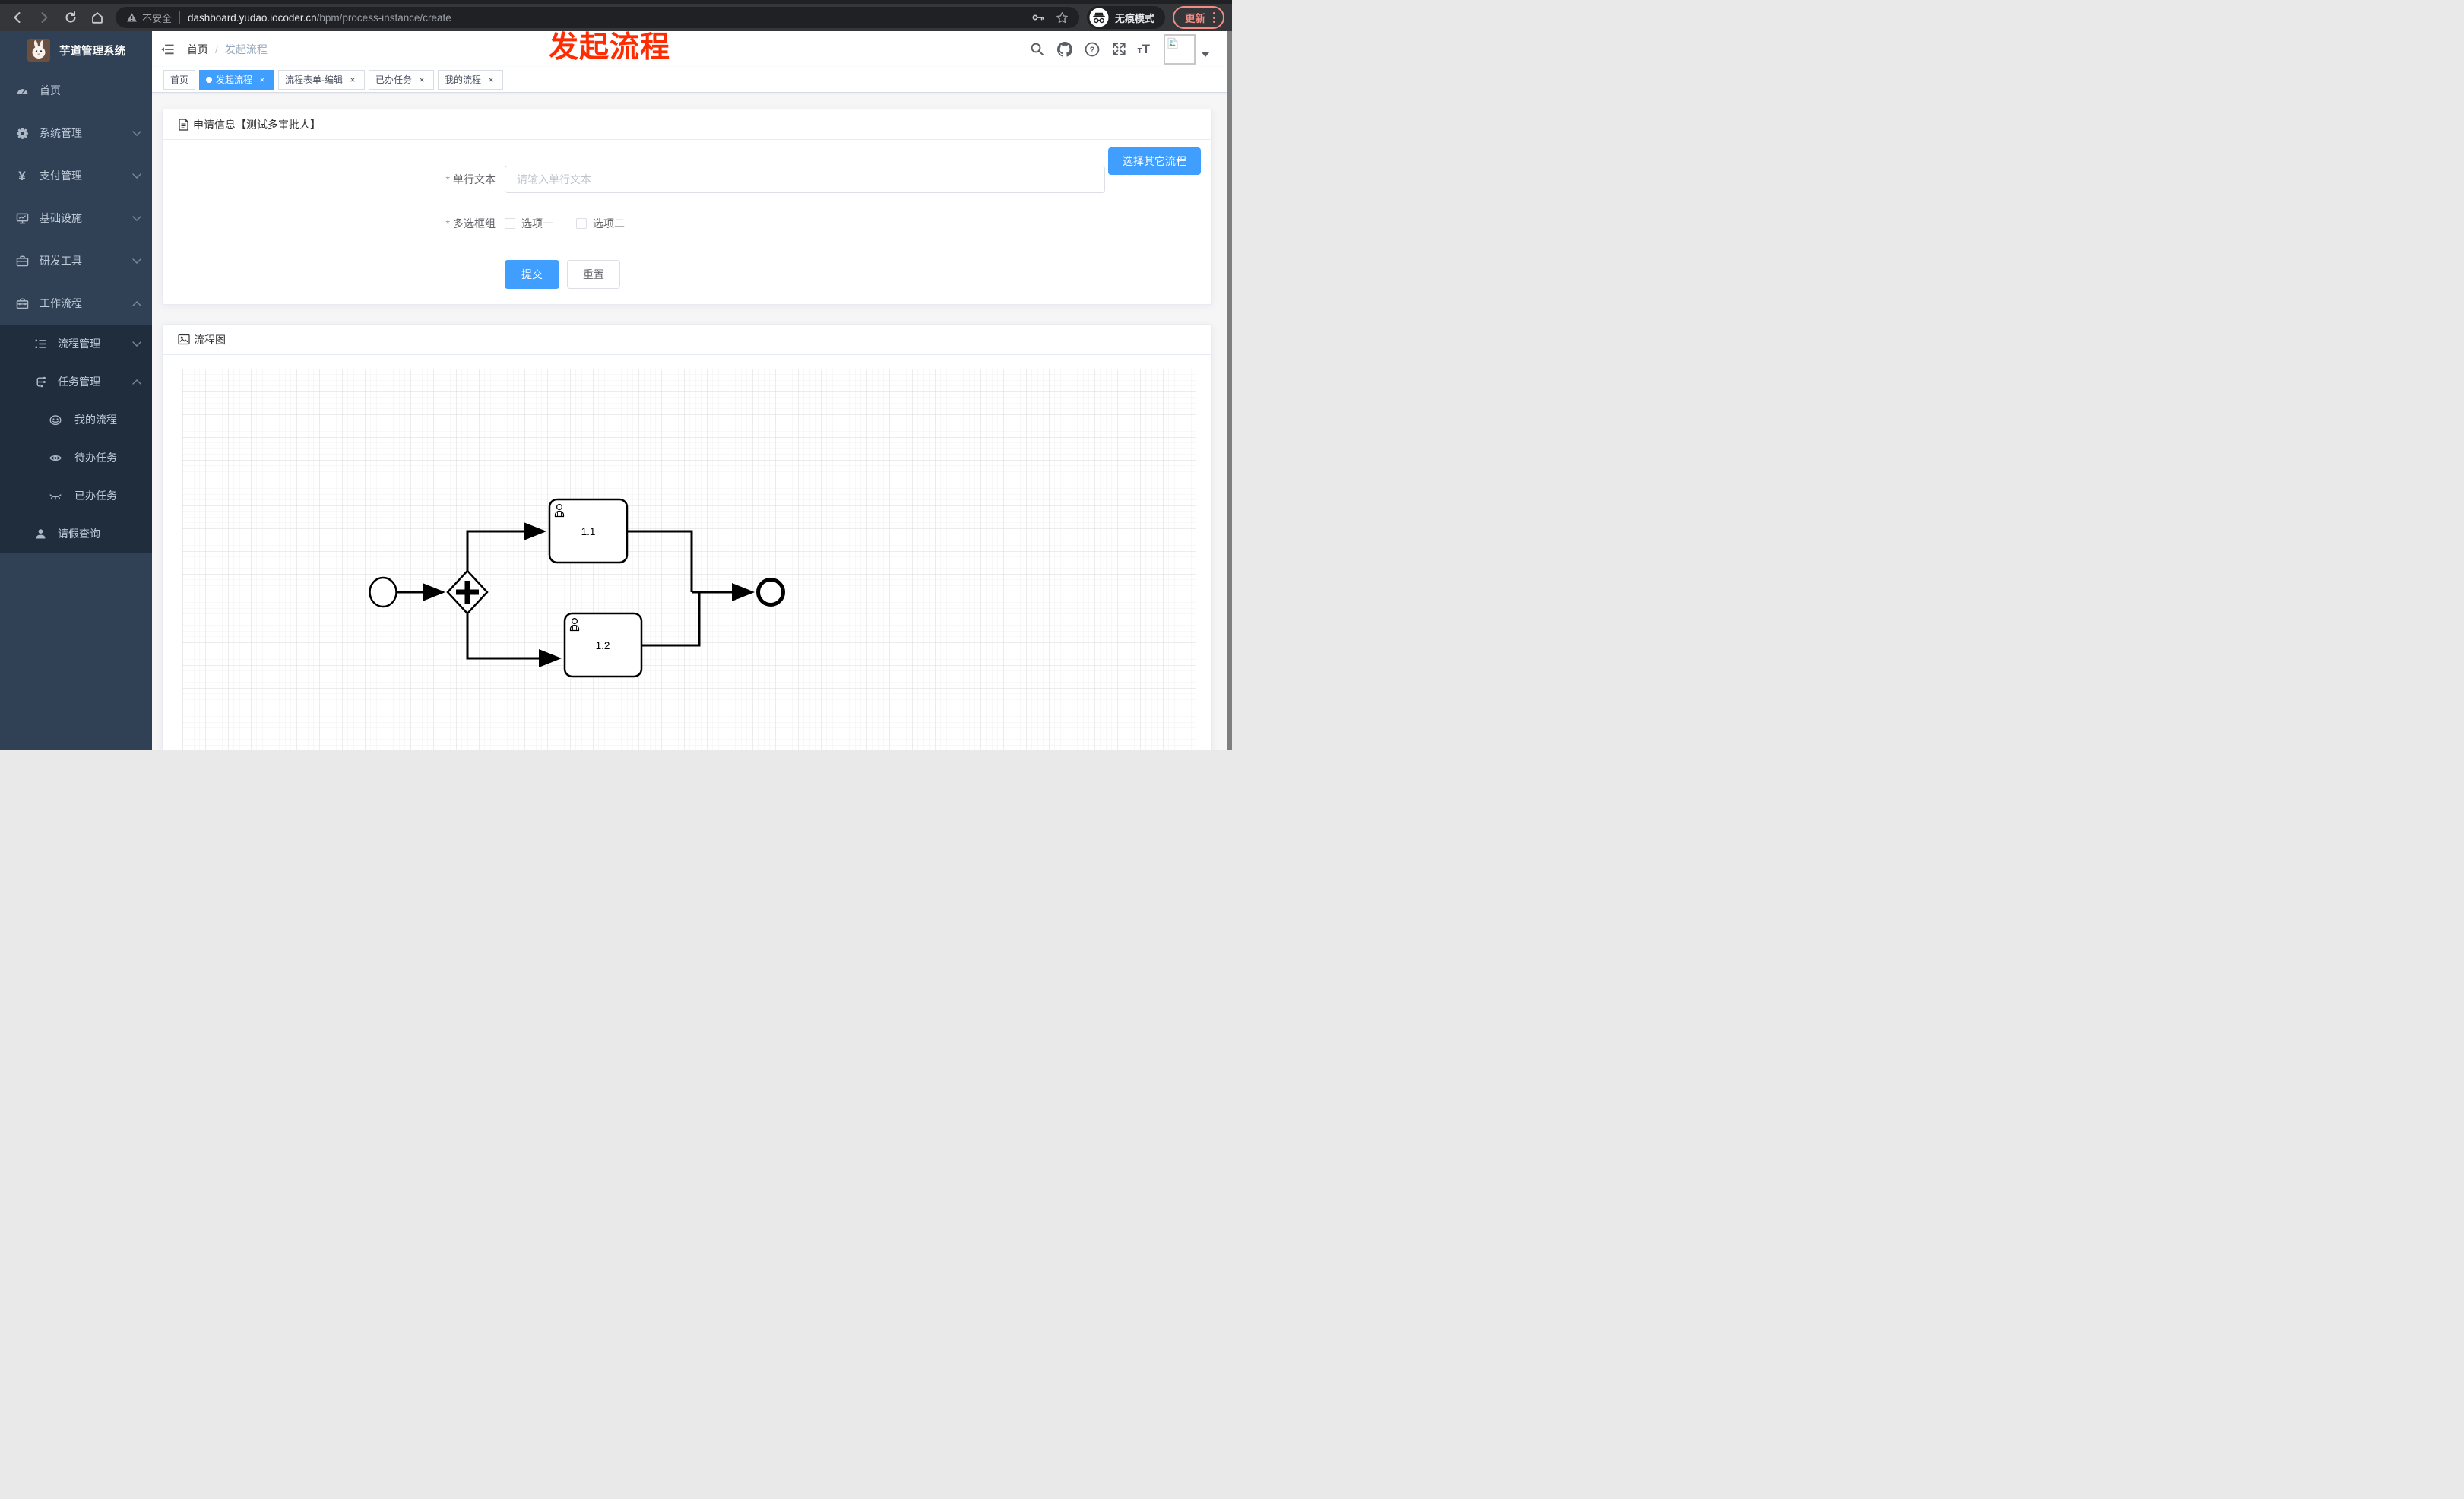  I want to click on tab-done-tasks: 已办任务 ×, so click(402, 79).